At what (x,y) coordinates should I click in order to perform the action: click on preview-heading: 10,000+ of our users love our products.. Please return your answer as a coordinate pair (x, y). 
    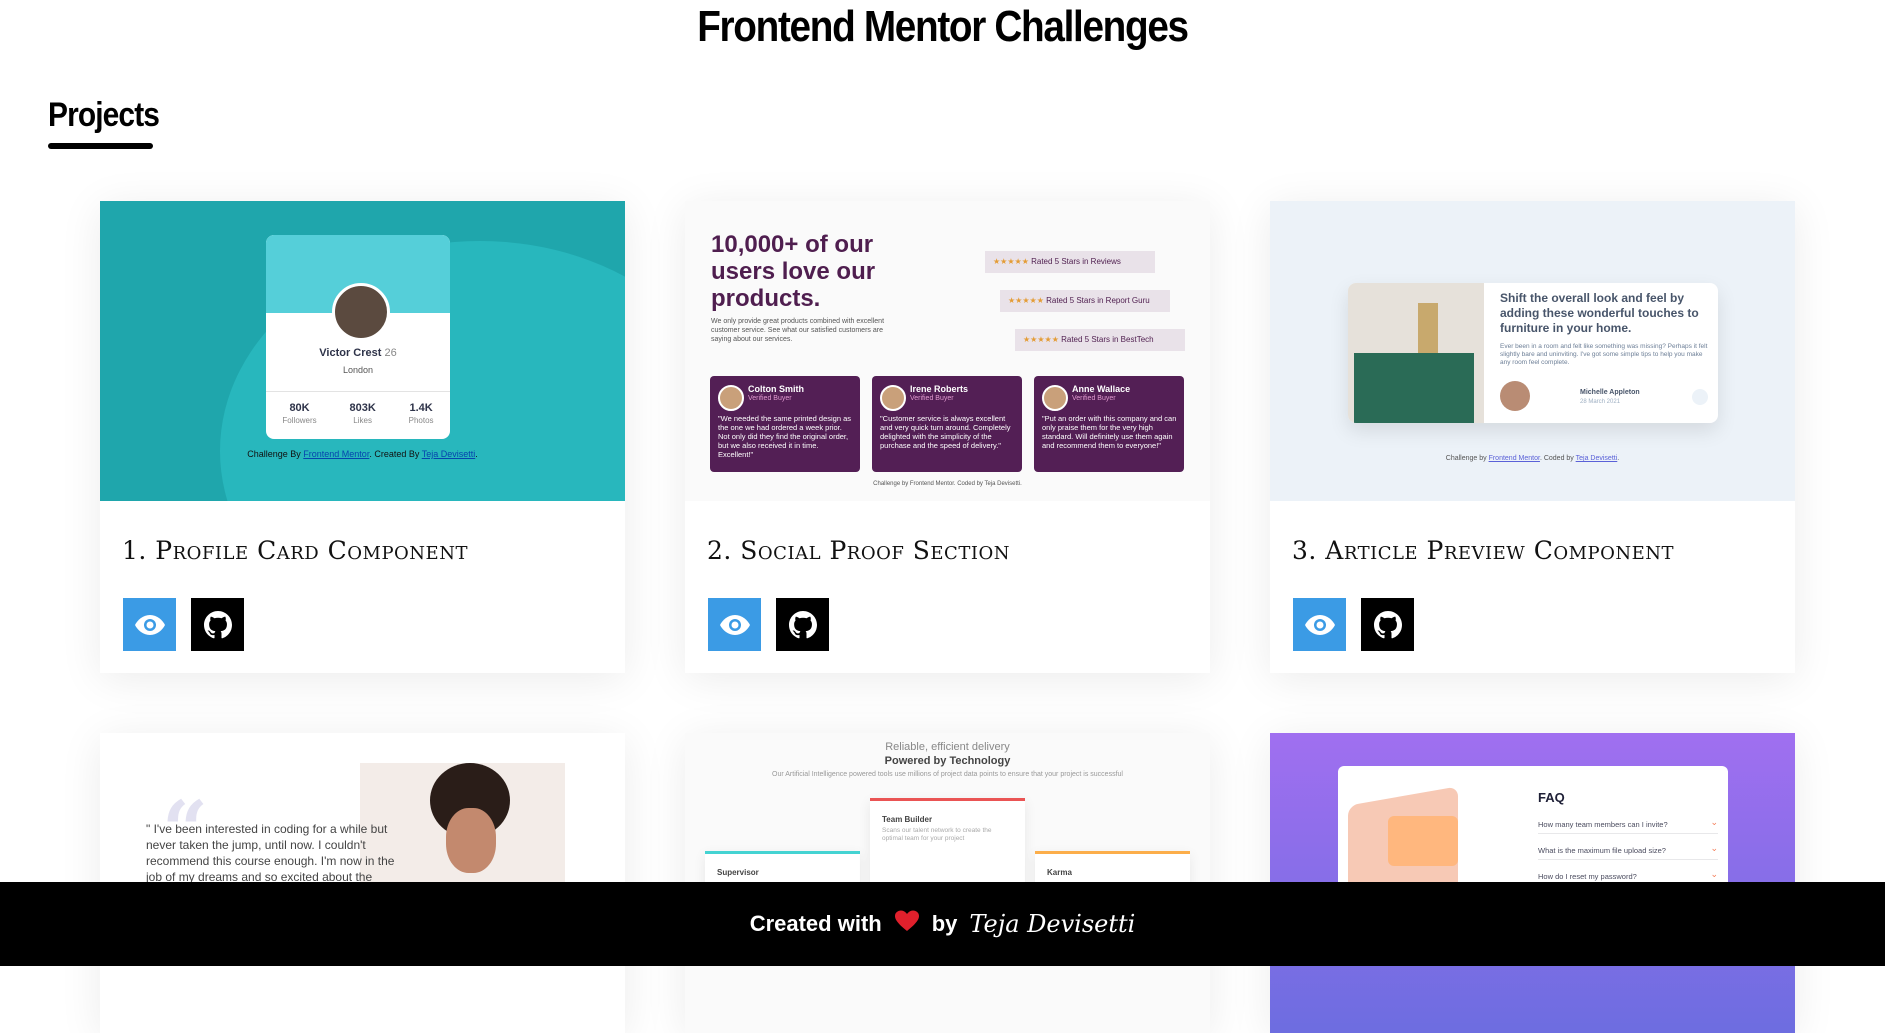
    Looking at the image, I should click on (793, 271).